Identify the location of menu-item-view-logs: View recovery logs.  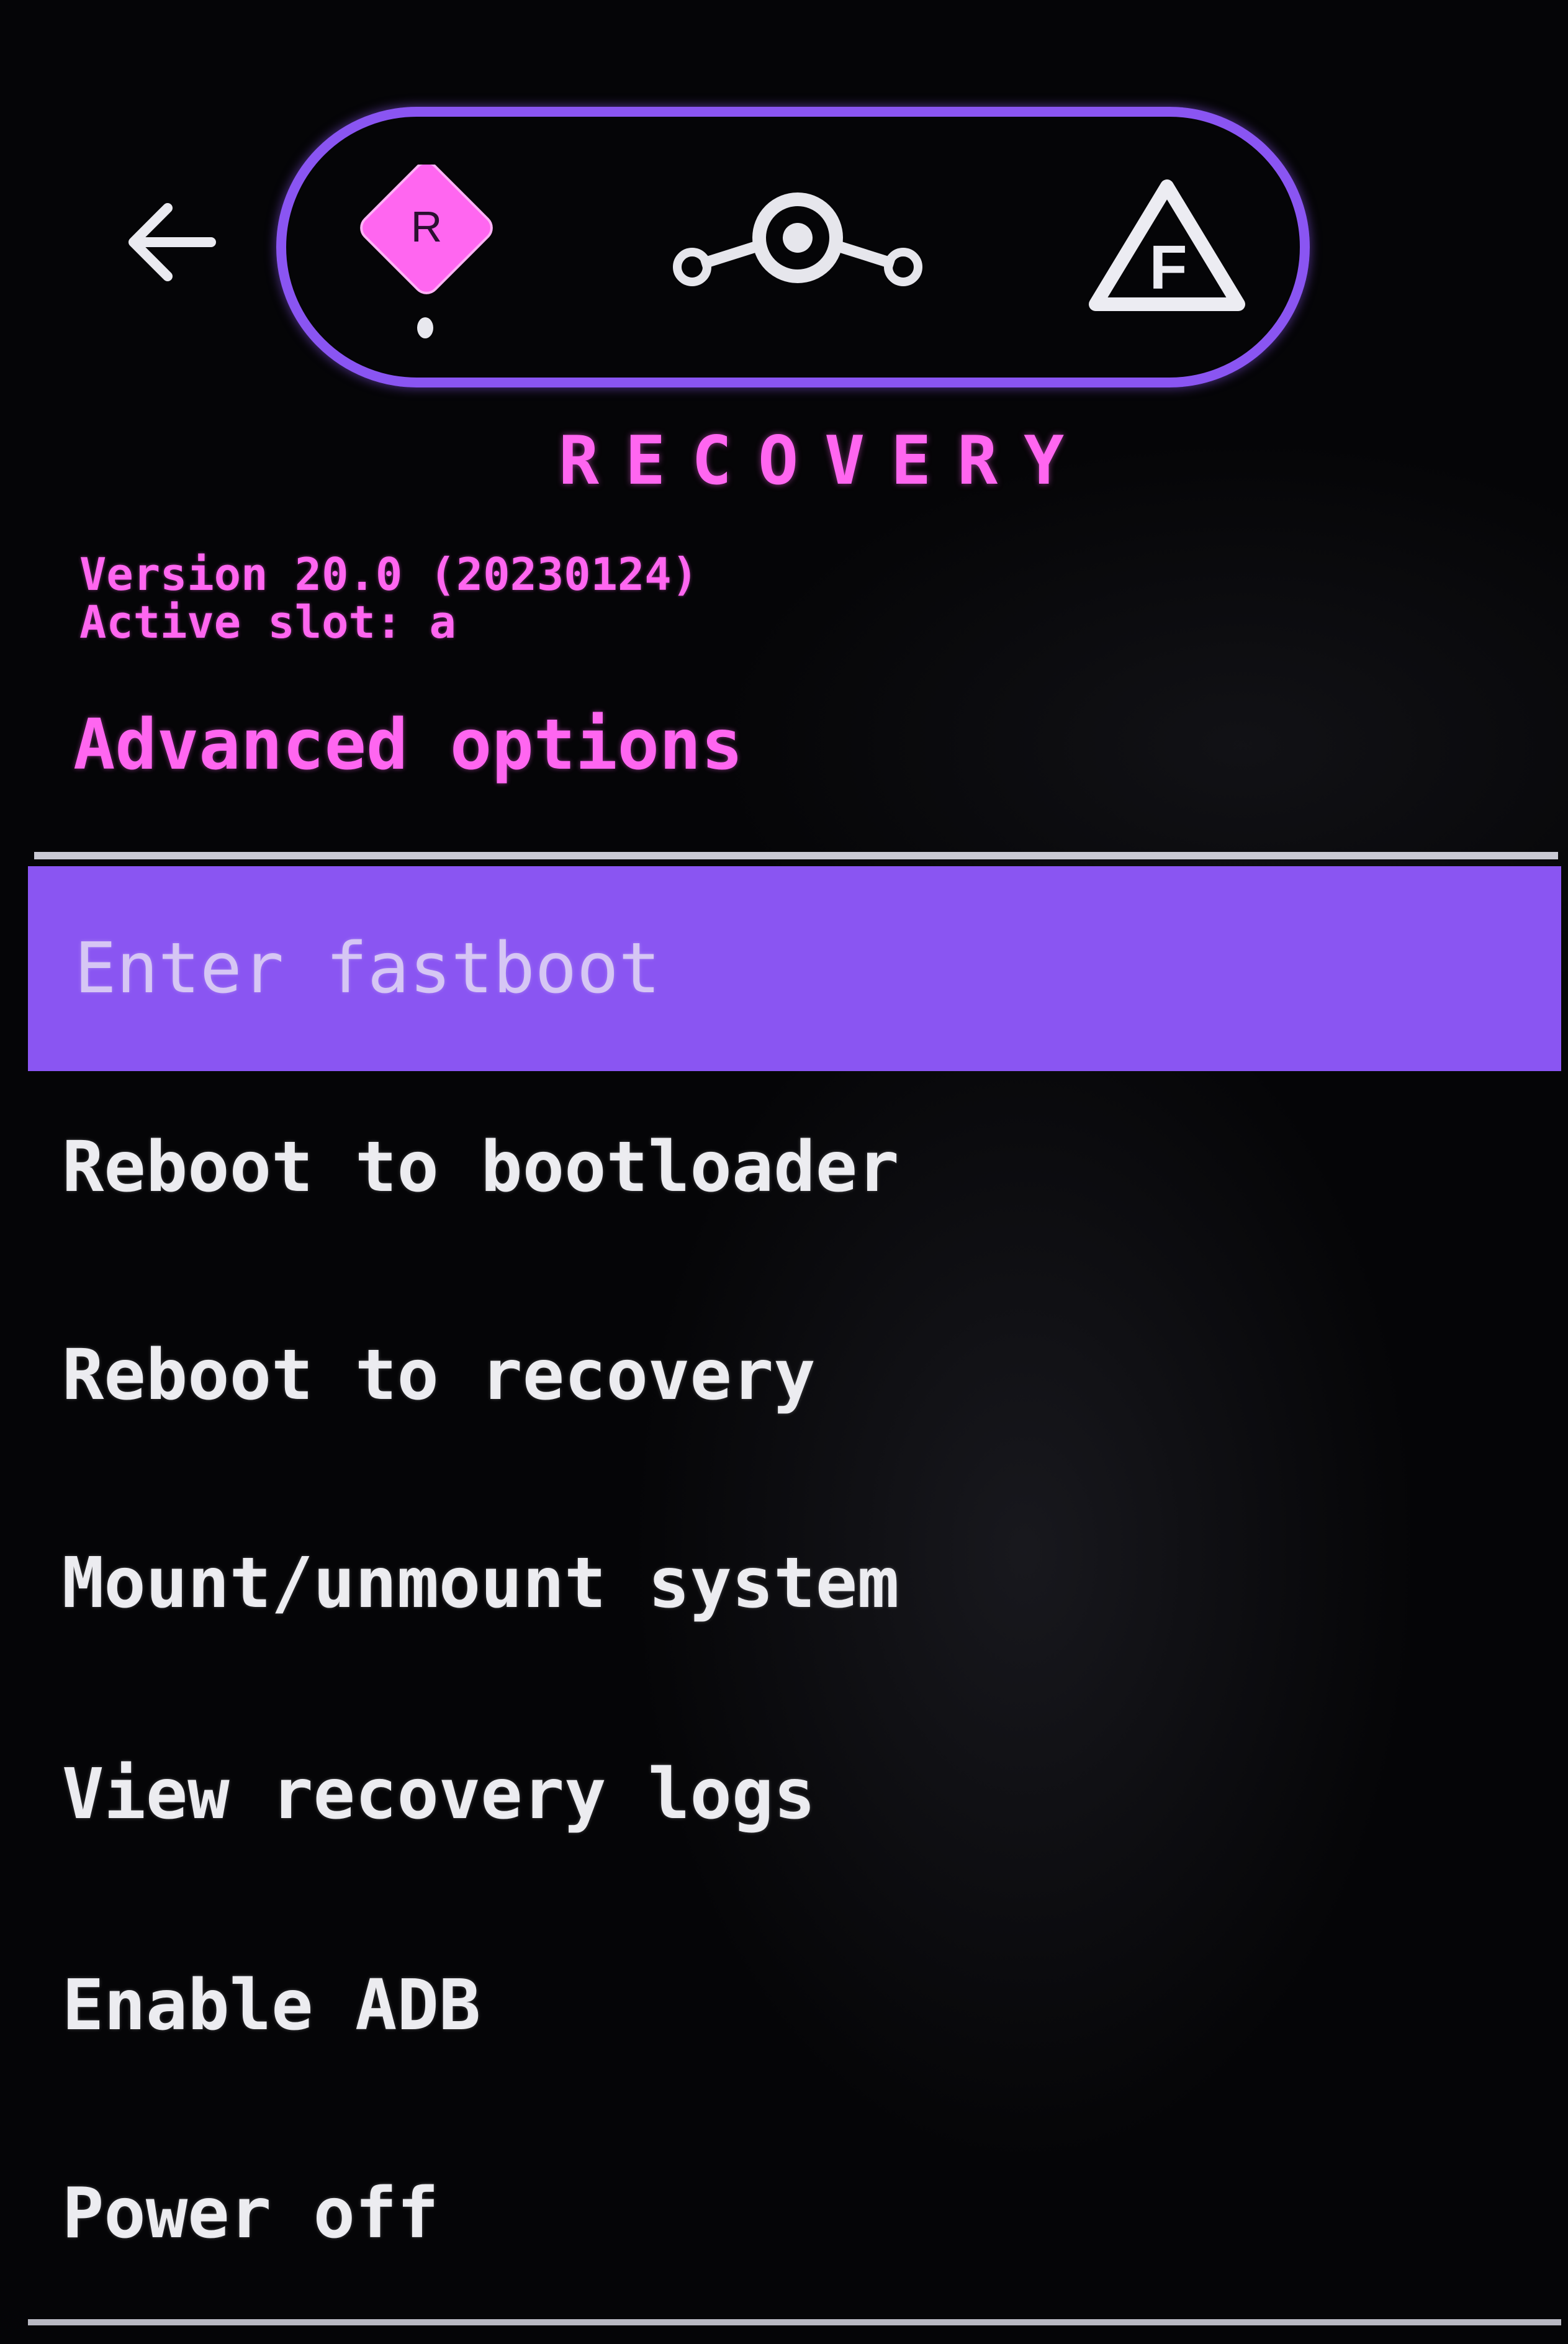
(797, 1794).